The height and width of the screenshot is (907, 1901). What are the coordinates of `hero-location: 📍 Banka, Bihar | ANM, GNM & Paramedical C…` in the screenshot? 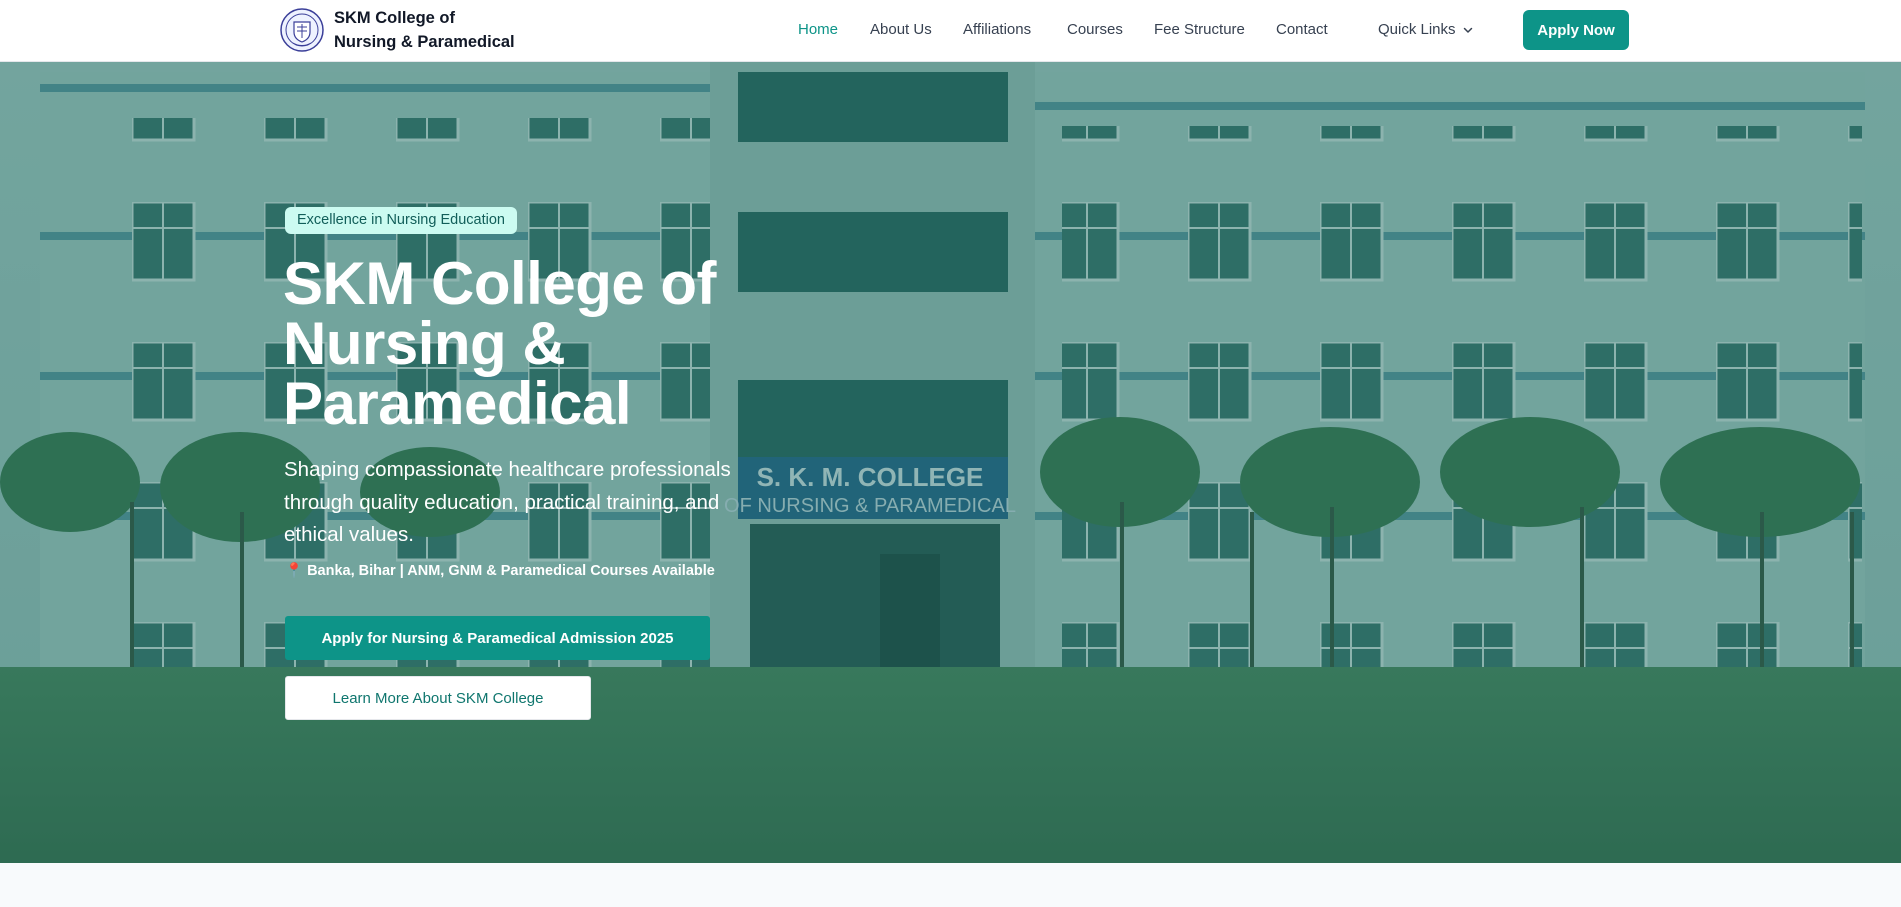 It's located at (500, 571).